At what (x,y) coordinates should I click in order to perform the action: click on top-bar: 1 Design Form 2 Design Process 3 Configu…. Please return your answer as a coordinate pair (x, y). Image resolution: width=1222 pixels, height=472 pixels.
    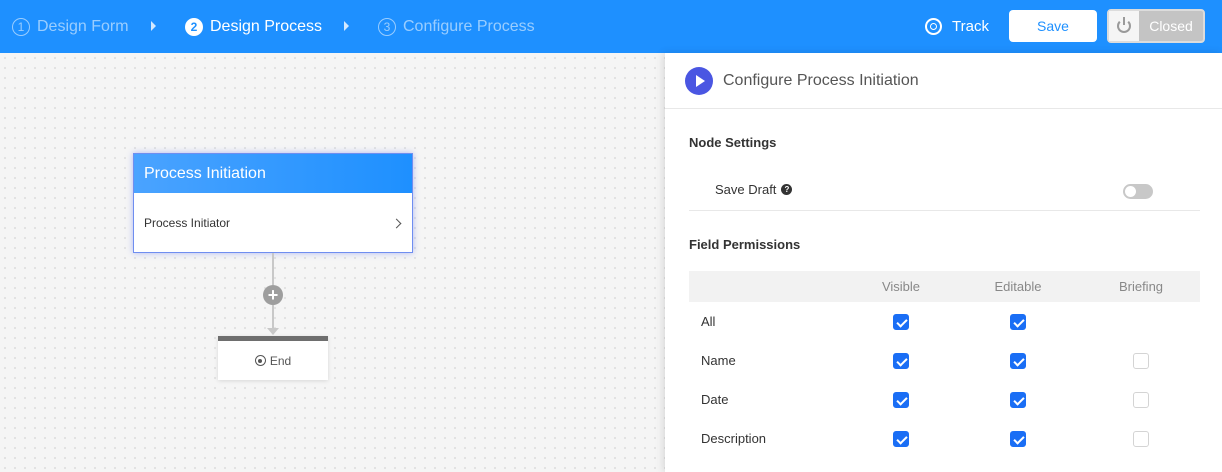
    Looking at the image, I should click on (611, 26).